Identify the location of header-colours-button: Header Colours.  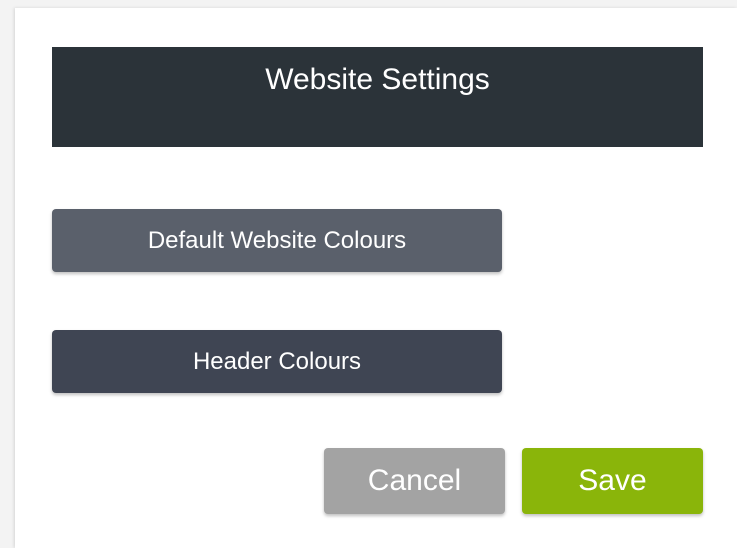
(277, 361).